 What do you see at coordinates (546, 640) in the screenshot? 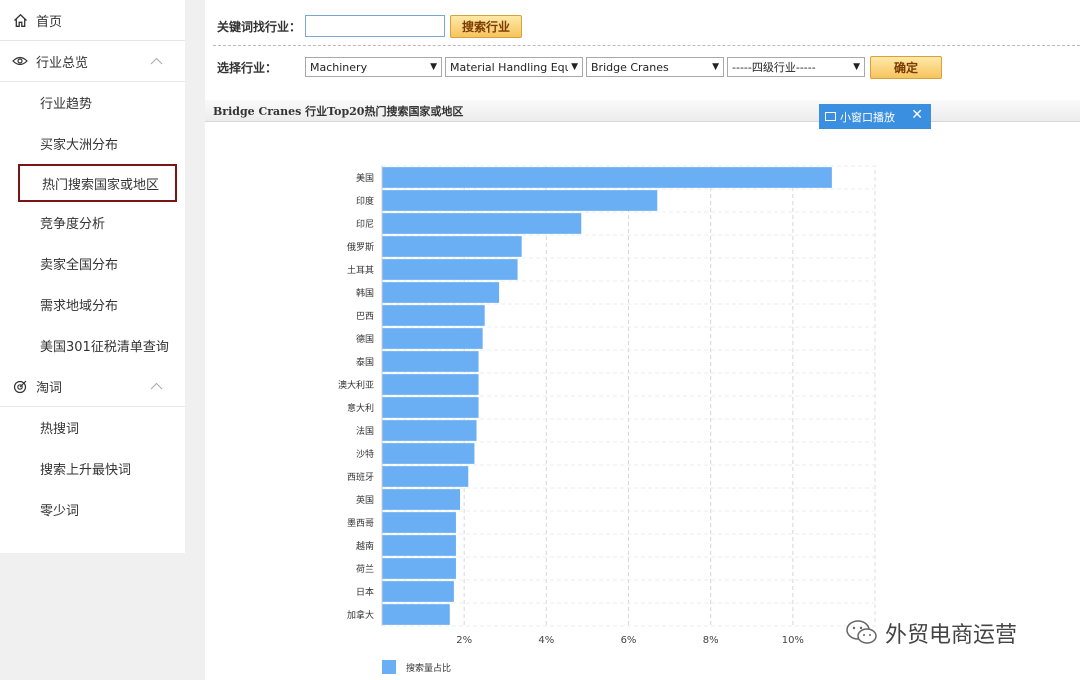
I see `x-tick-label: 4%` at bounding box center [546, 640].